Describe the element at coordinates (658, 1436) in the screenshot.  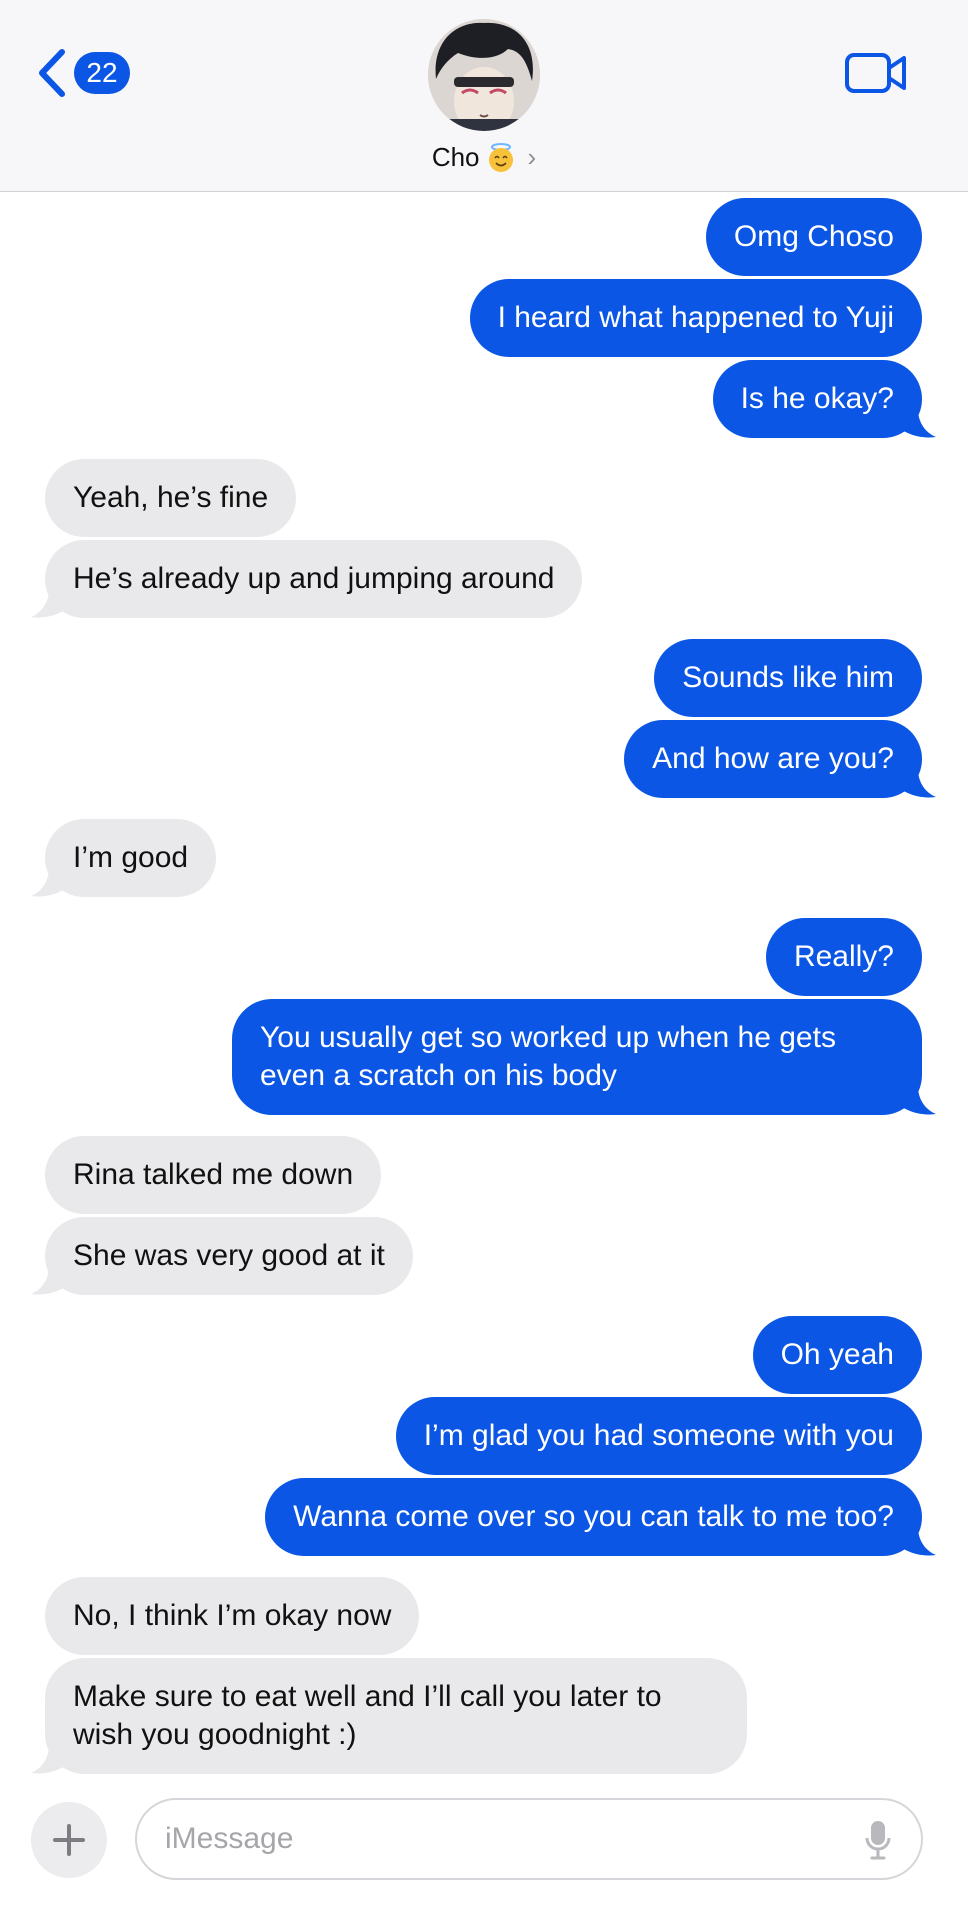
I see `outgoing-message: I’m glad you had someone with you` at that location.